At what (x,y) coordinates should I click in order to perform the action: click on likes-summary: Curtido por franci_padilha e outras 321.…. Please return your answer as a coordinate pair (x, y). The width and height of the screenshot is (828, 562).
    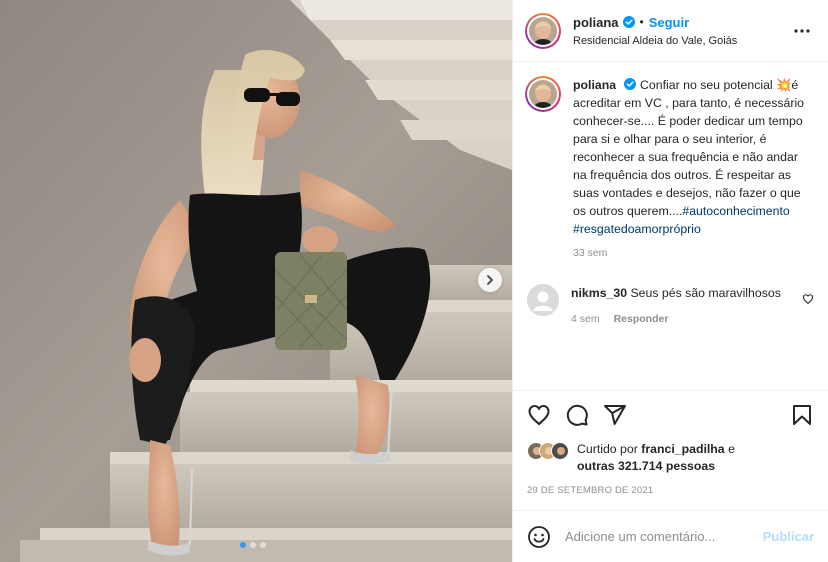
    Looking at the image, I should click on (670, 458).